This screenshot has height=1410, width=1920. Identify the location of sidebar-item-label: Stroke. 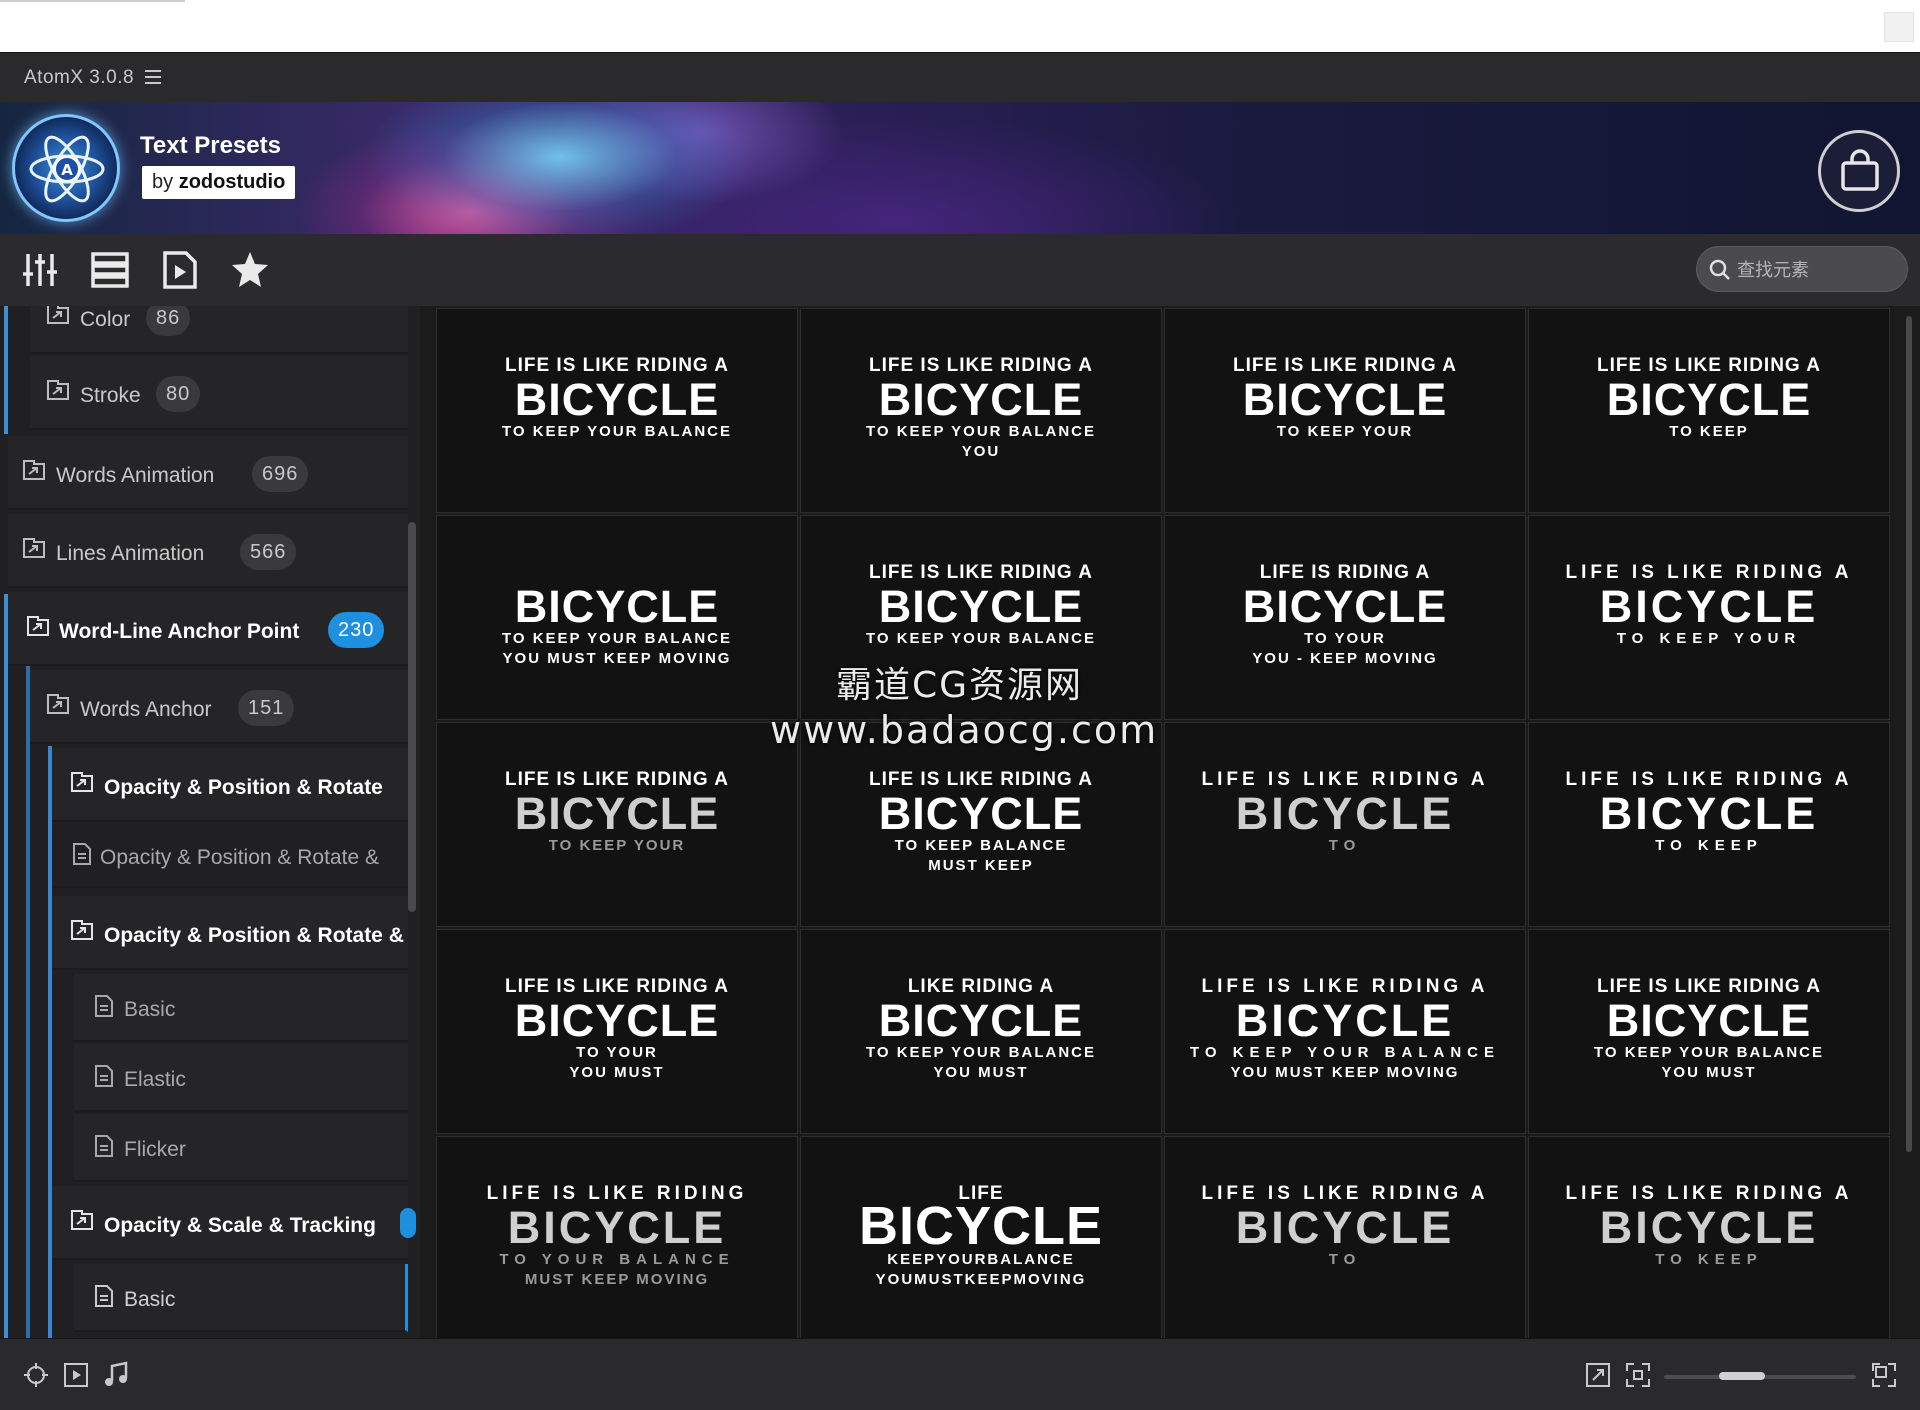
(110, 395).